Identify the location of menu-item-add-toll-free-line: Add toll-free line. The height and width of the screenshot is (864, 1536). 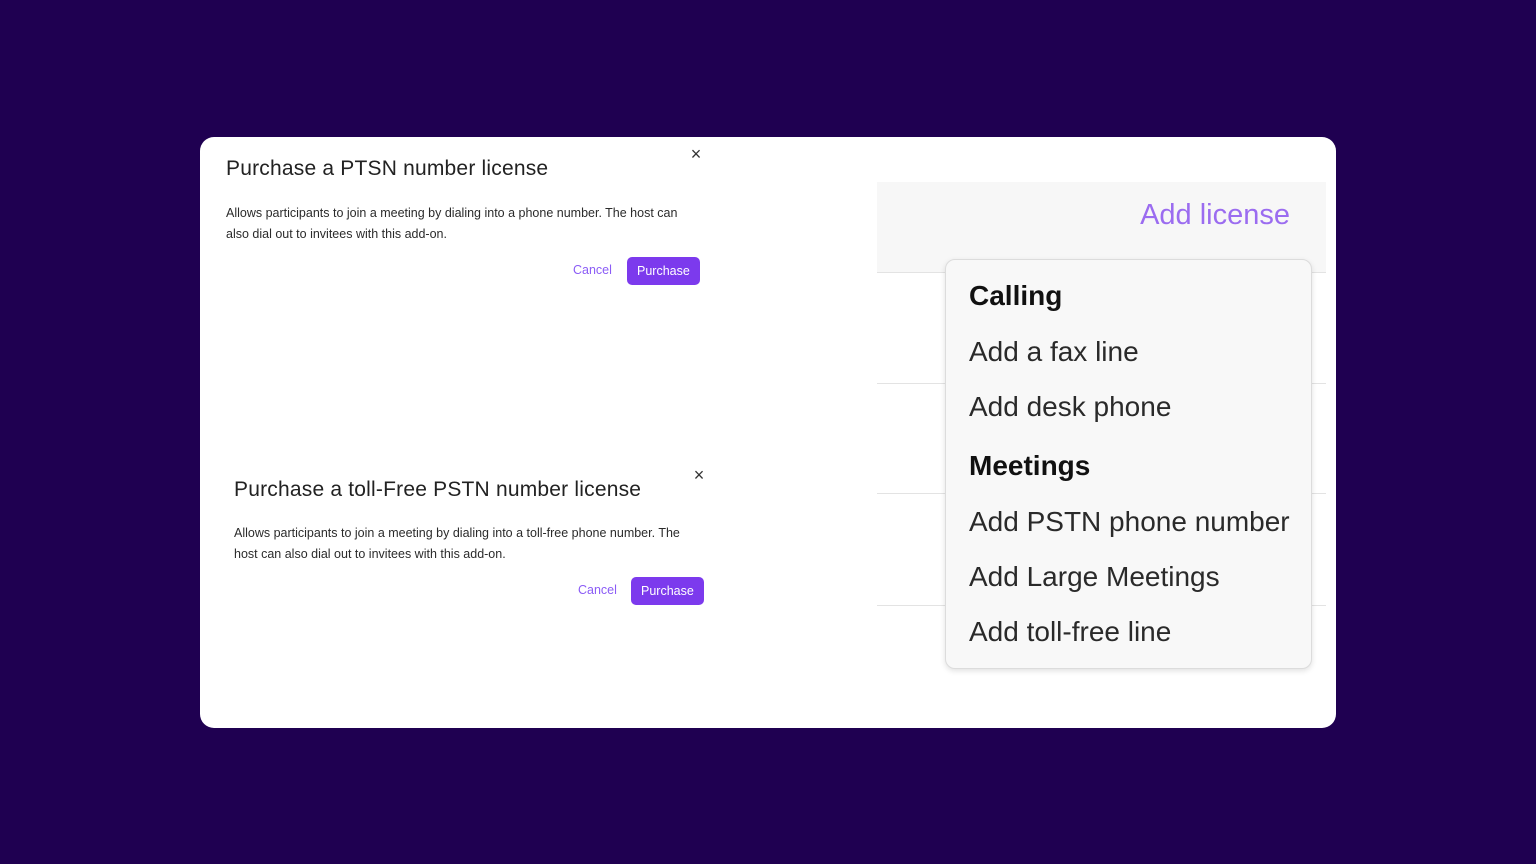
(1070, 632).